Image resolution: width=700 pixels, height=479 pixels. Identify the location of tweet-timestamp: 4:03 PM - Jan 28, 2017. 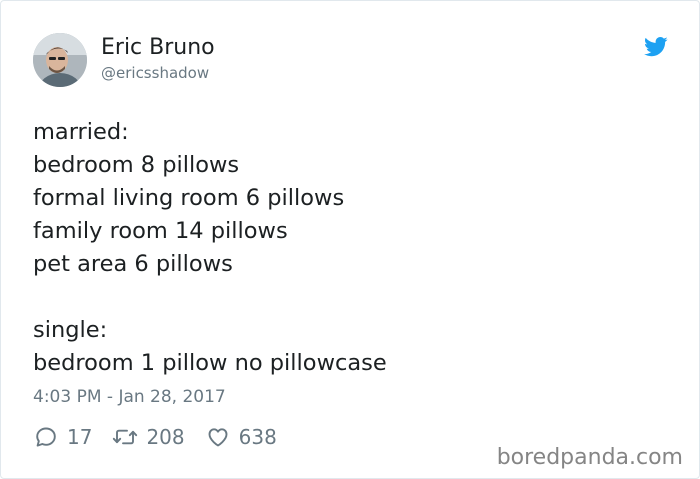
(129, 397).